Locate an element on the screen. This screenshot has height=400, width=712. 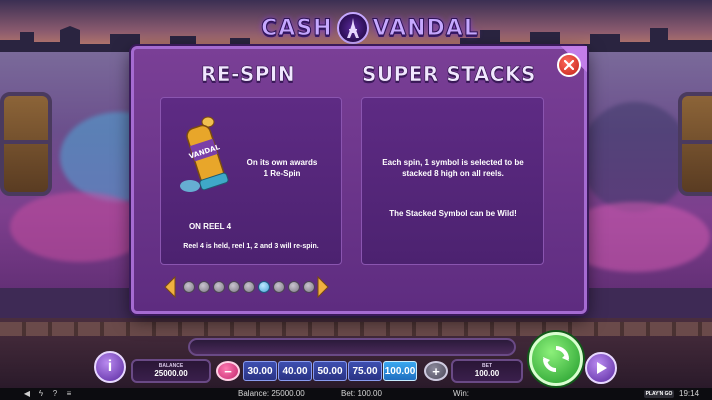
question-icon: ? is located at coordinates (55, 394).